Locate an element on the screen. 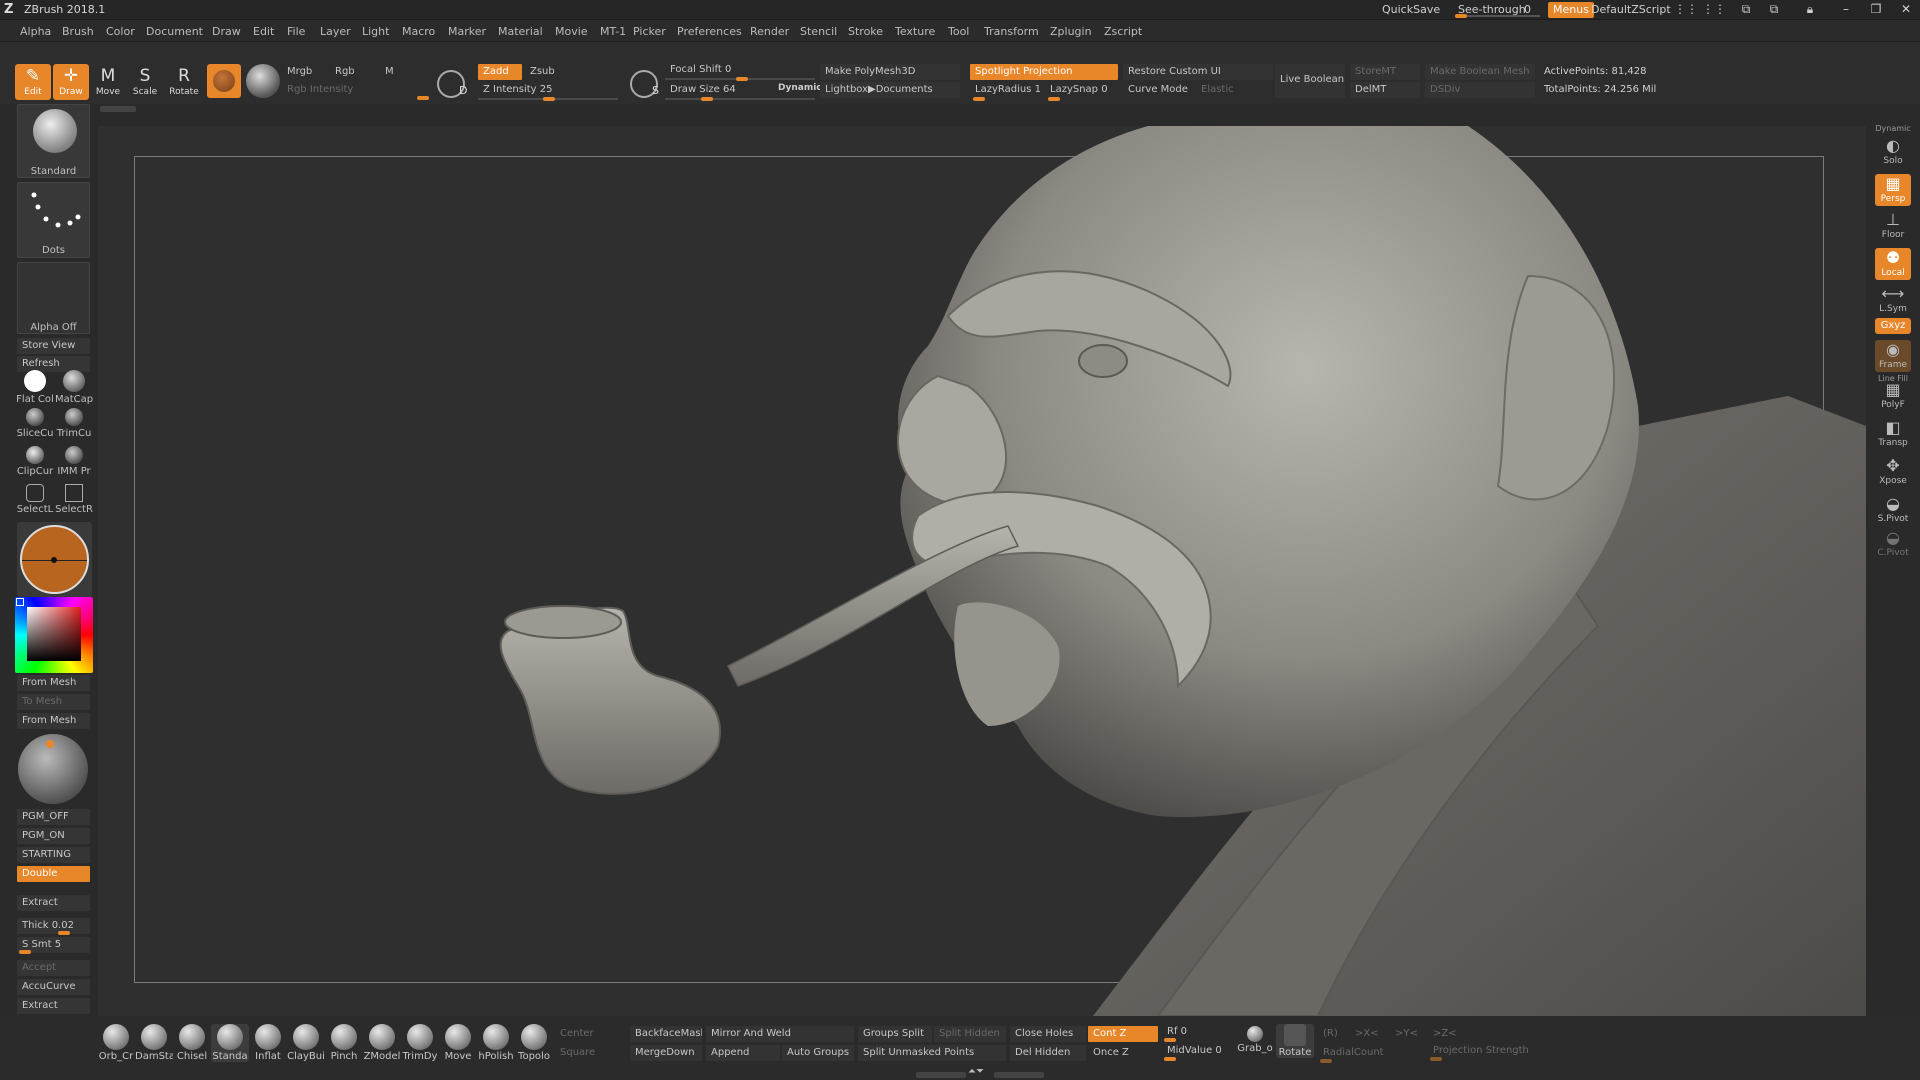 This screenshot has width=1920, height=1080. make-boolean-mesh-button: Make Boolean Mesh is located at coordinates (1480, 72).